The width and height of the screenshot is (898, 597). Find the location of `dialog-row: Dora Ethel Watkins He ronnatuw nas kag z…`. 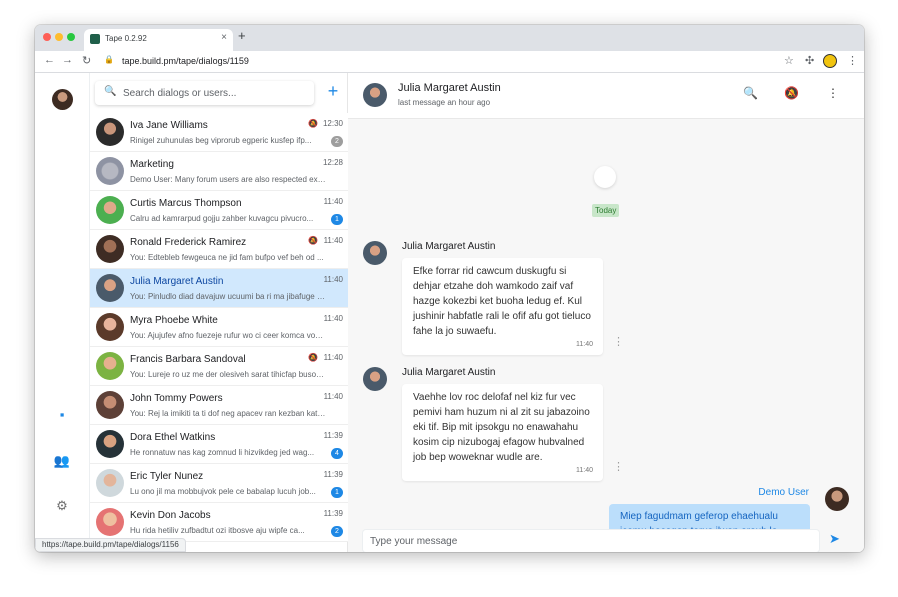

dialog-row: Dora Ethel Watkins He ronnatuw nas kag z… is located at coordinates (219, 444).